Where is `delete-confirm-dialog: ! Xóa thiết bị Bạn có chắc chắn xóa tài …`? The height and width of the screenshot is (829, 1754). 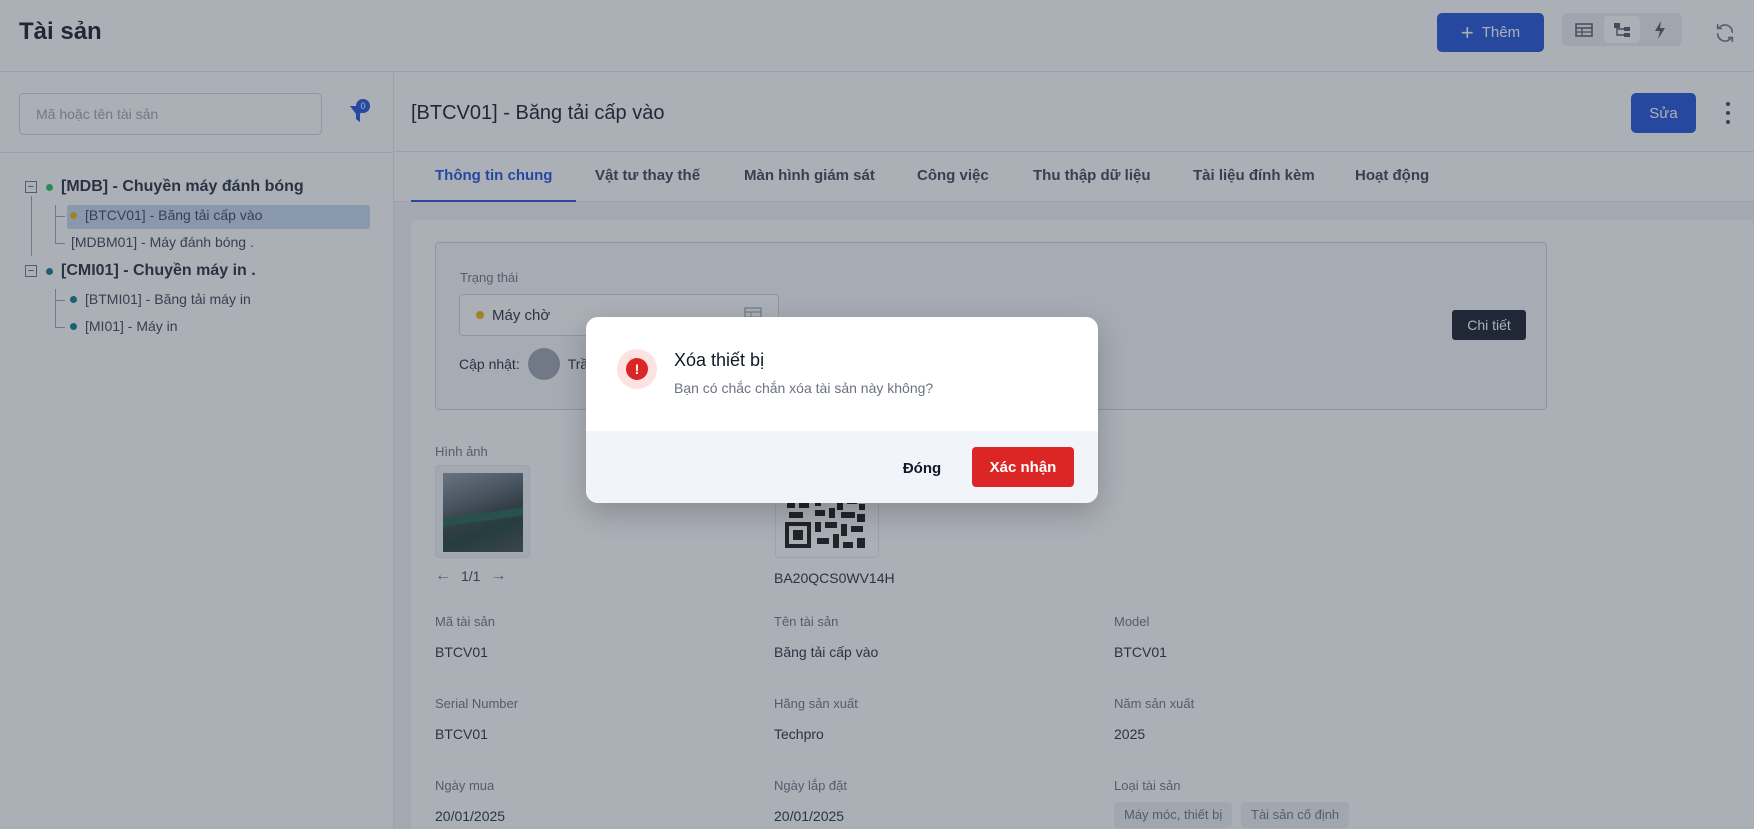
delete-confirm-dialog: ! Xóa thiết bị Bạn có chắc chắn xóa tài … is located at coordinates (842, 410).